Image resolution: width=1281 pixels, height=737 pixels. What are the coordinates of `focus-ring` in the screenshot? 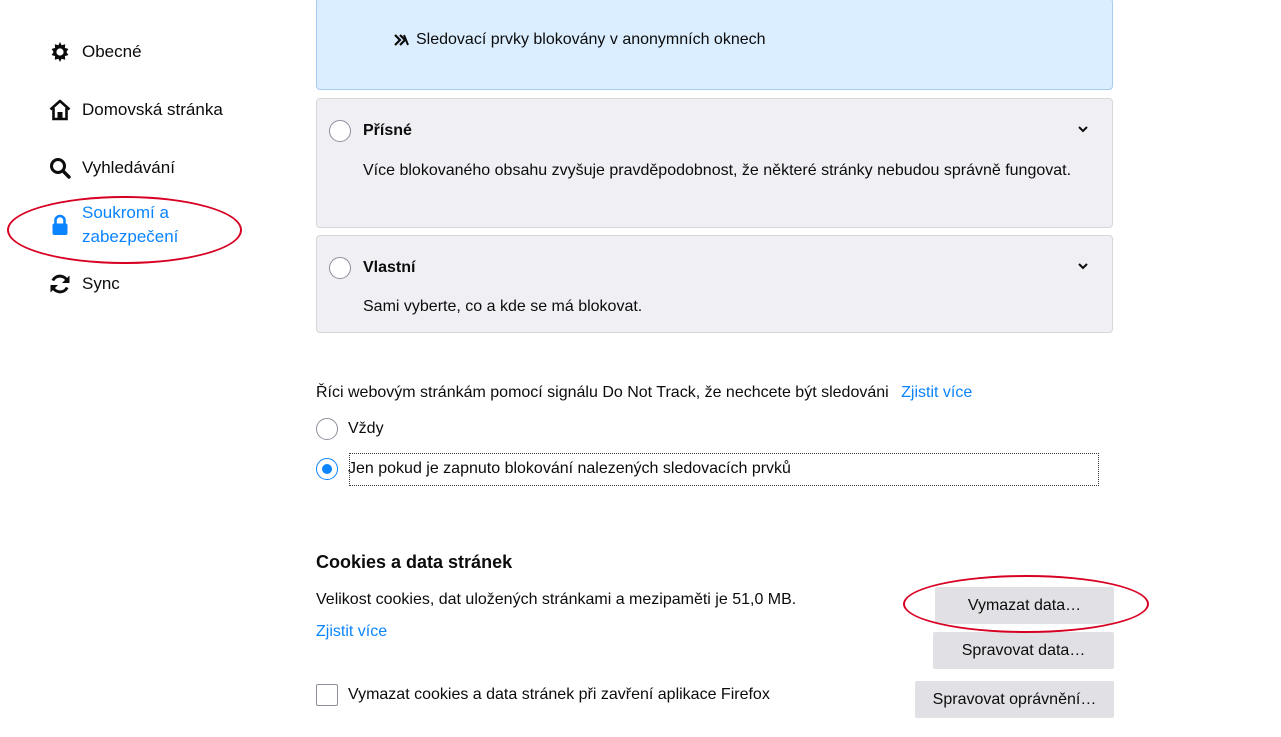 It's located at (724, 469).